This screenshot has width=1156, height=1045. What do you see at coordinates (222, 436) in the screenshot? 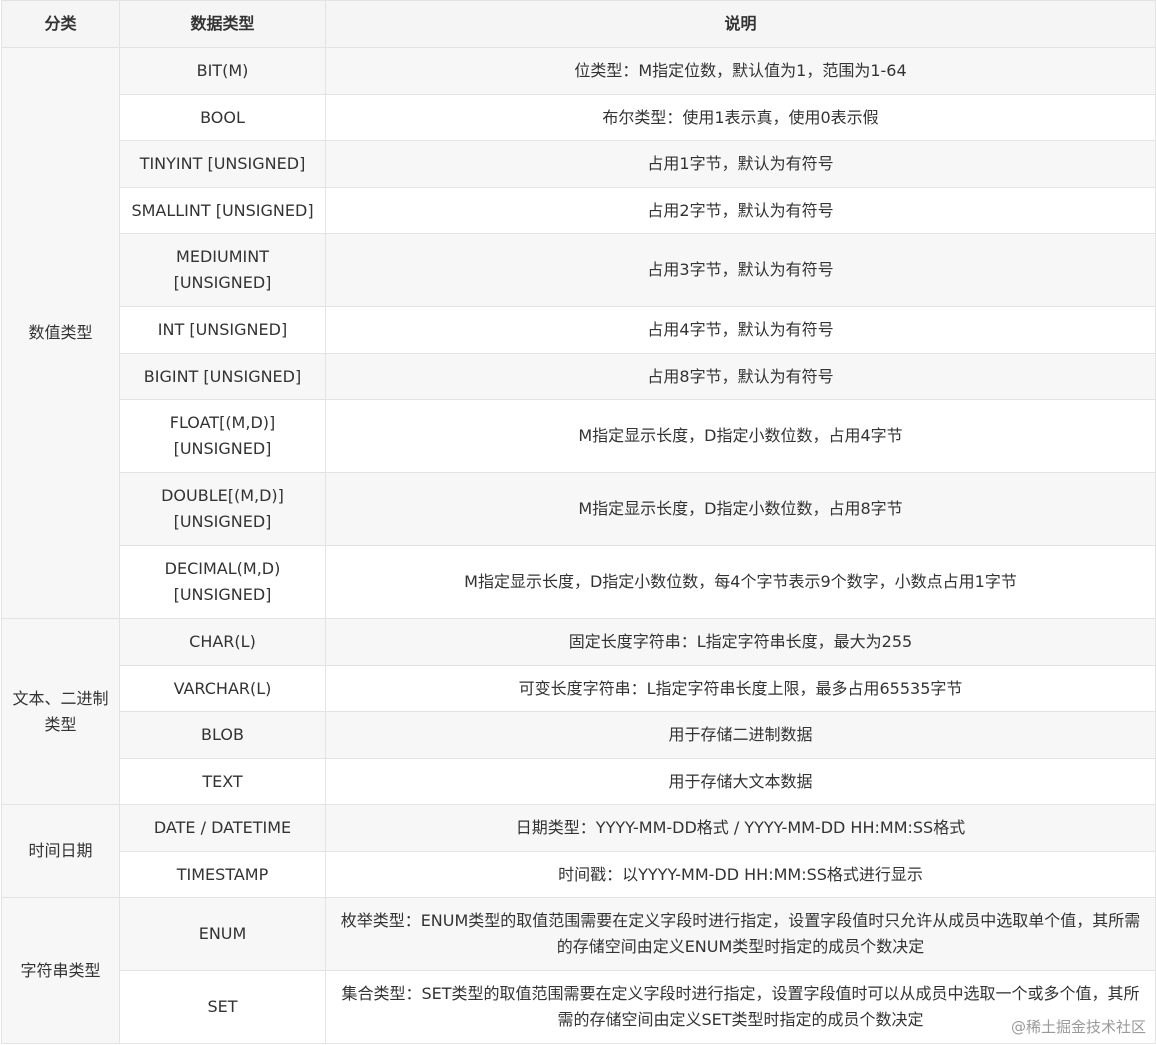
I see `type-cell: FLOAT[(M,D)] [UNSIGNED]` at bounding box center [222, 436].